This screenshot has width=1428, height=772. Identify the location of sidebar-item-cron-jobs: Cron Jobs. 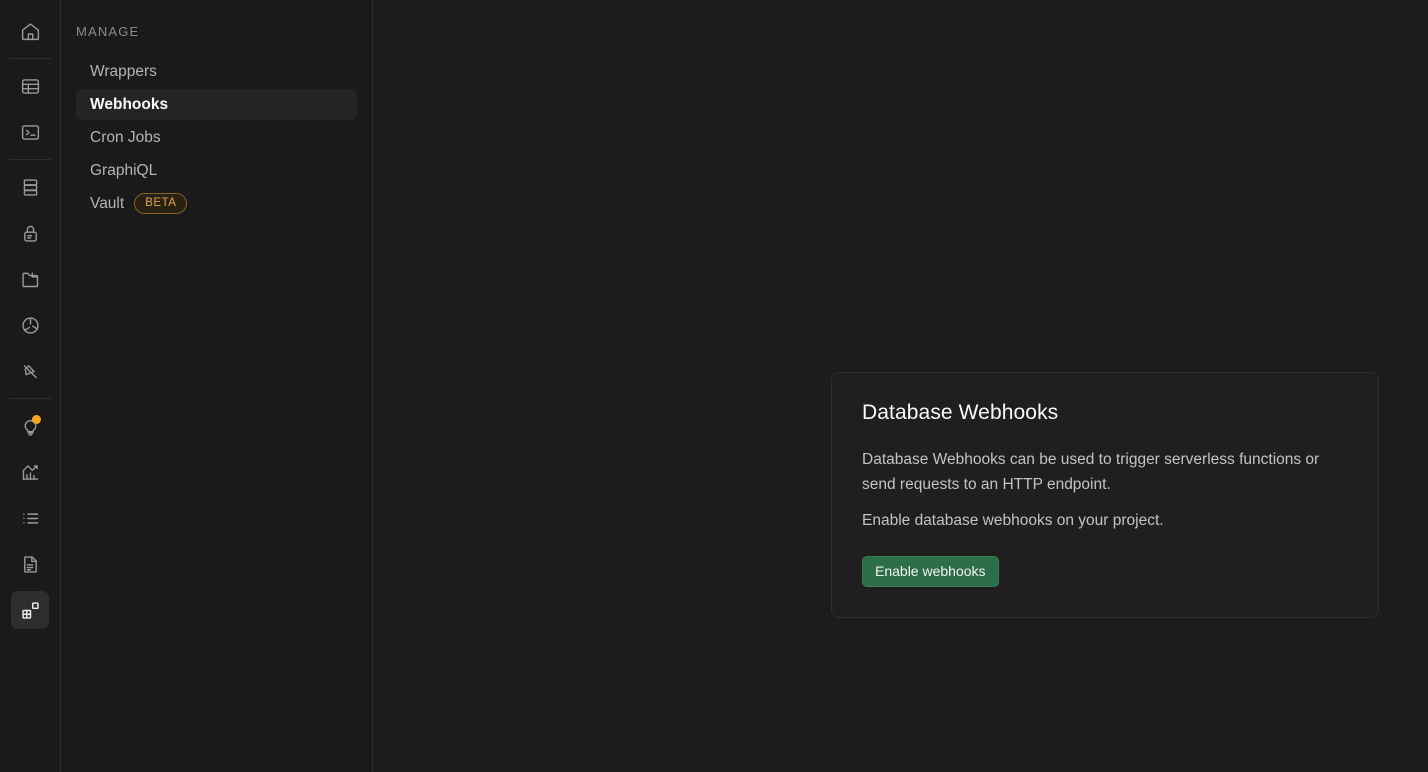
(216, 137).